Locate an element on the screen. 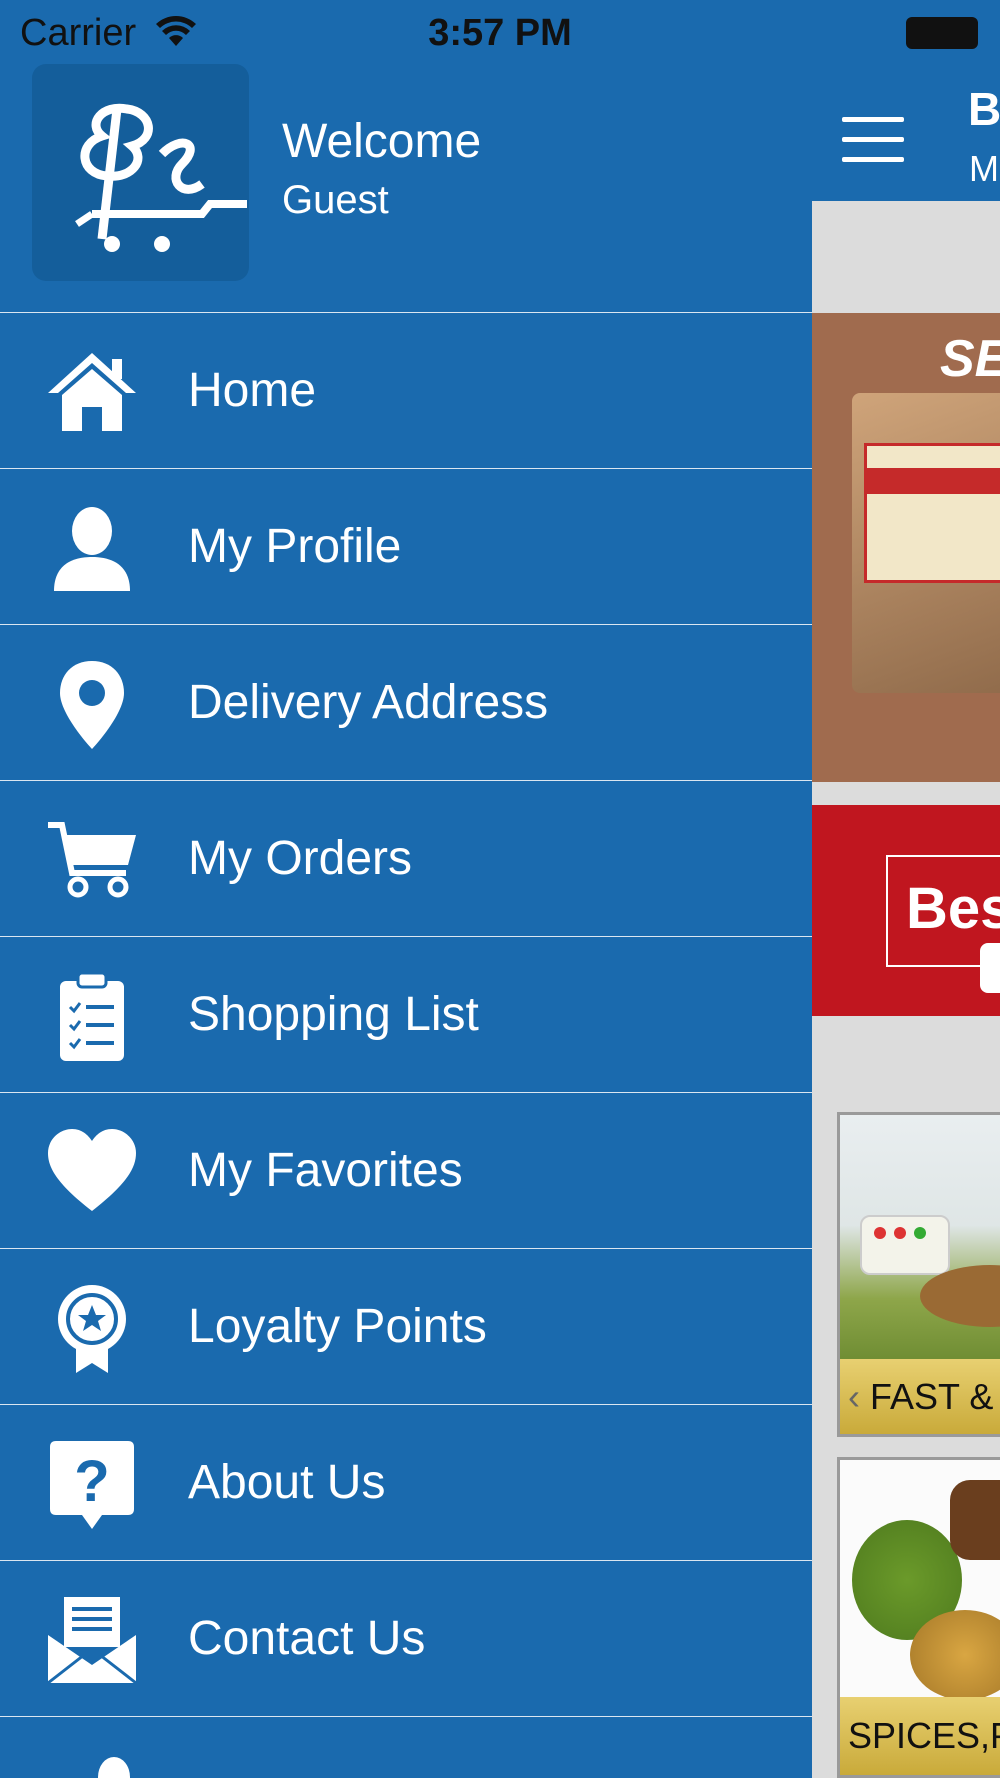  location-pin-icon is located at coordinates (92, 705).